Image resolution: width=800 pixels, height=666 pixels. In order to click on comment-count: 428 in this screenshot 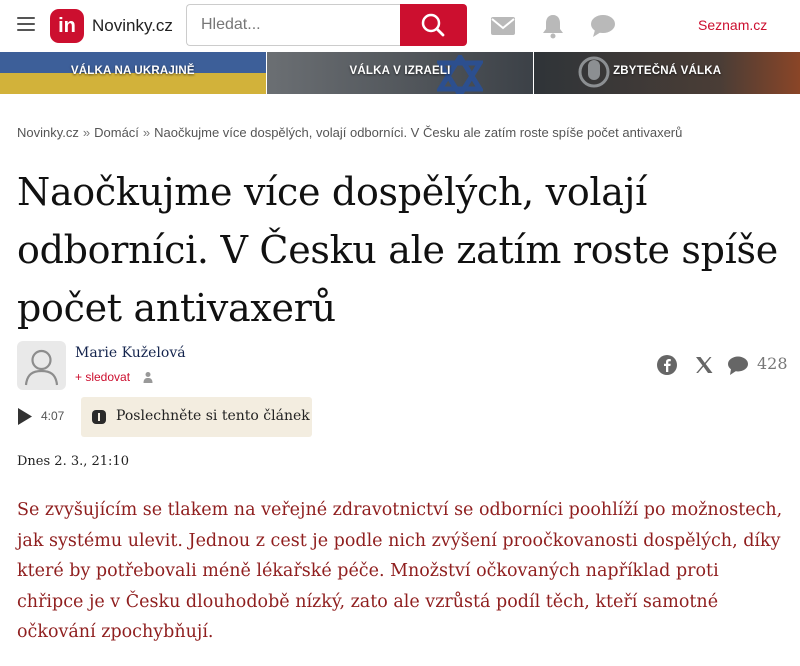, I will do `click(772, 363)`.